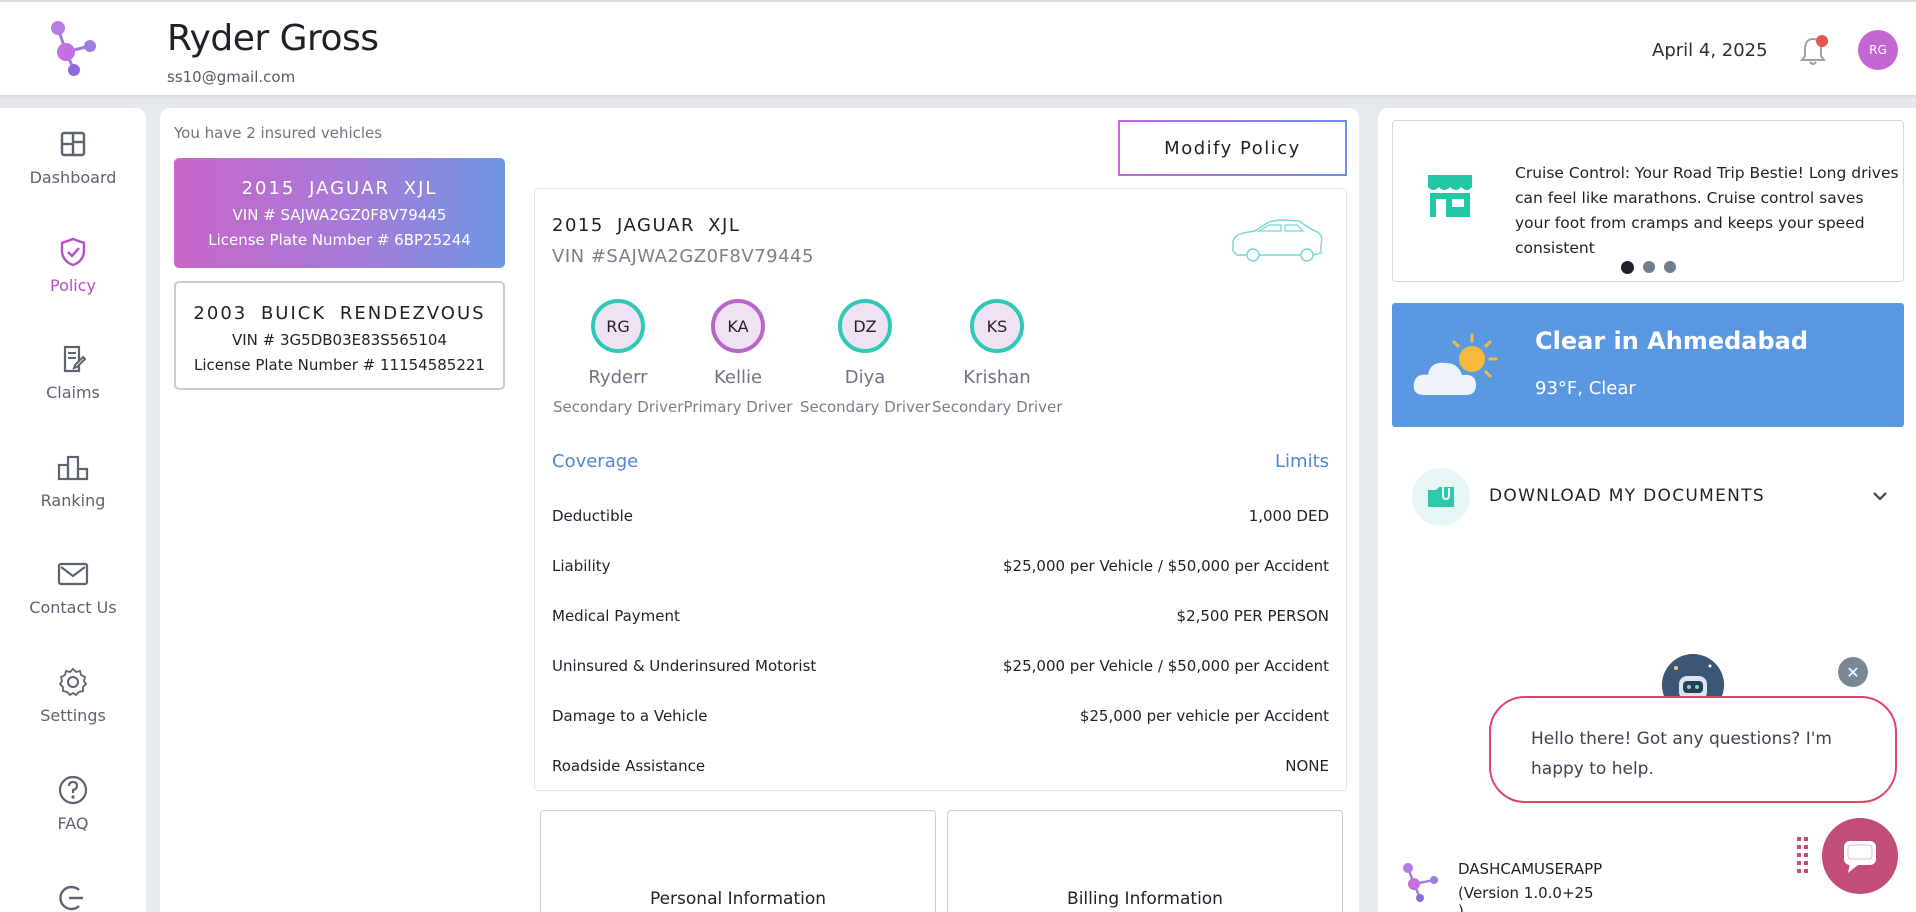 The image size is (1916, 912). Describe the element at coordinates (629, 766) in the screenshot. I see `coverage-name: Roadside Assistance` at that location.